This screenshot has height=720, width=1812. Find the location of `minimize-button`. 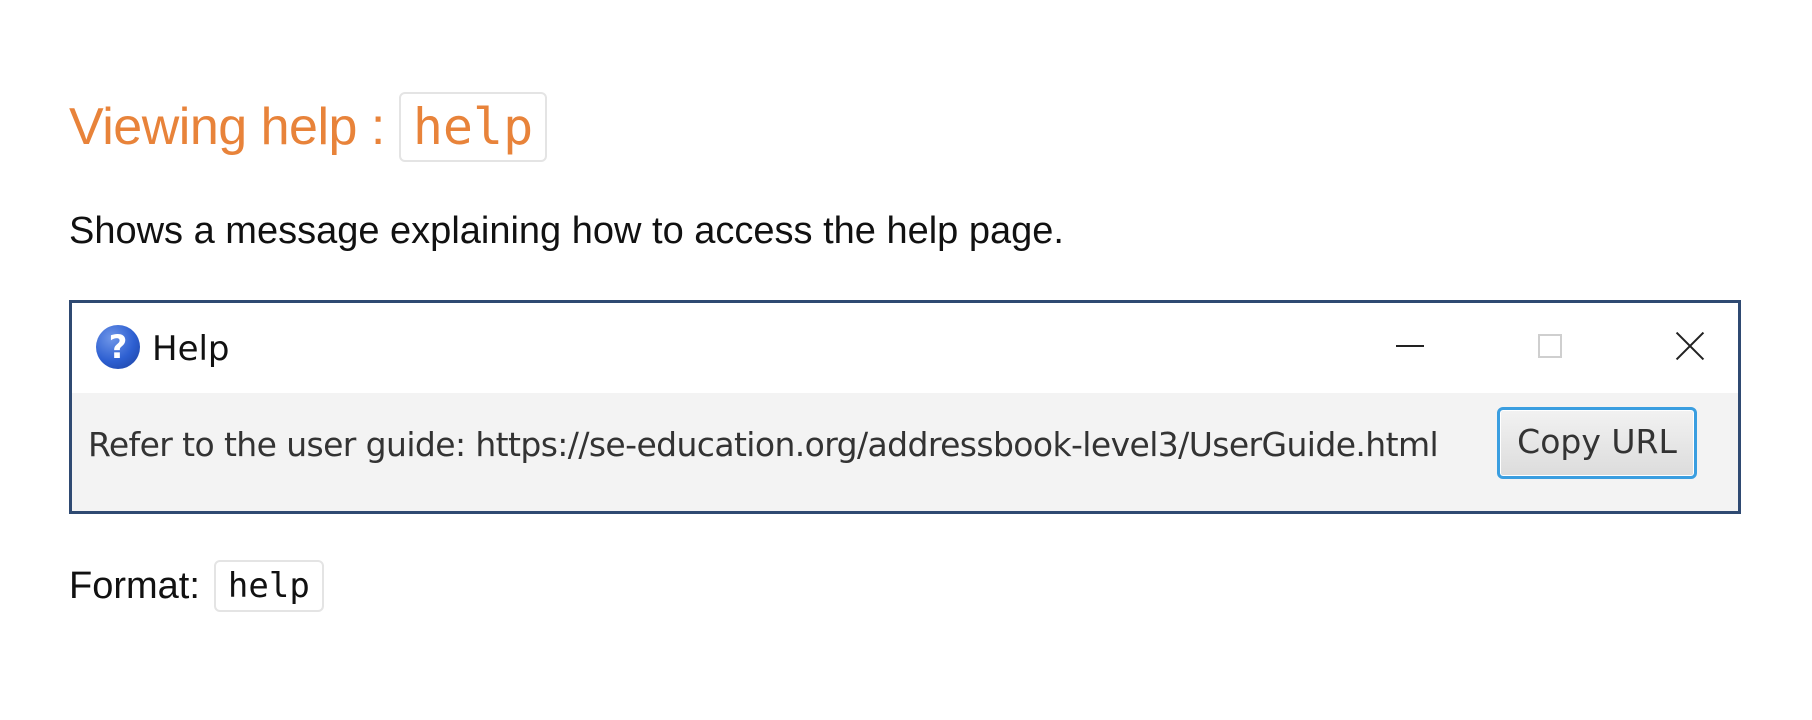

minimize-button is located at coordinates (1410, 346).